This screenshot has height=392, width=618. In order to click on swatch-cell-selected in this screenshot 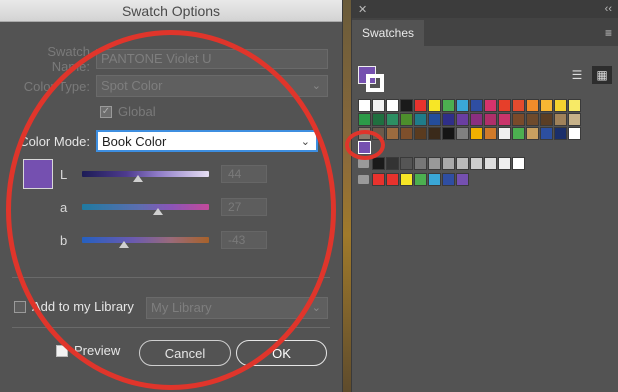, I will do `click(364, 147)`.